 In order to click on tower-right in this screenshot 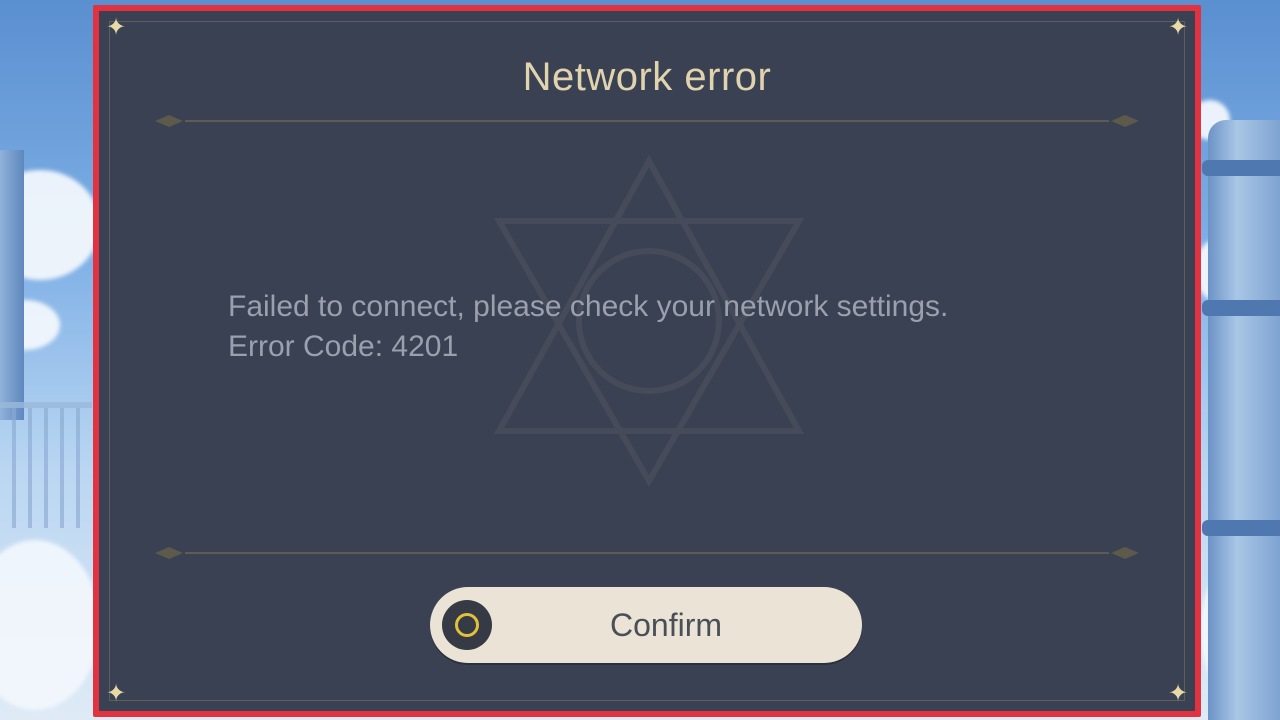, I will do `click(1241, 420)`.